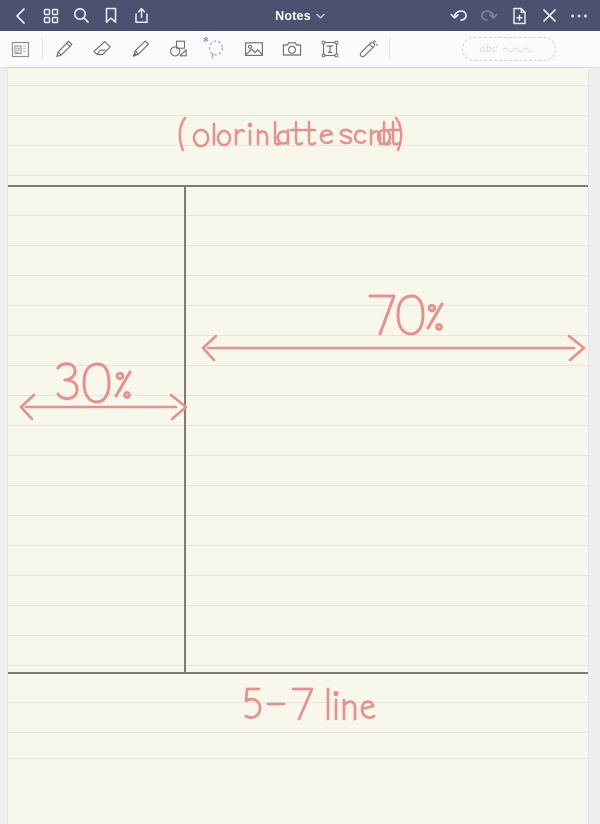 The height and width of the screenshot is (824, 600). I want to click on header-divider-line, so click(298, 186).